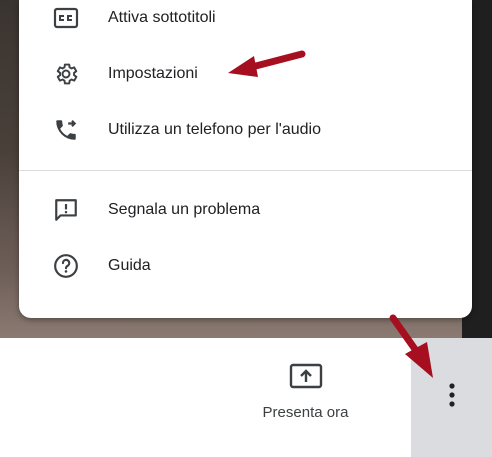 This screenshot has width=492, height=457. Describe the element at coordinates (66, 130) in the screenshot. I see `phone-forward-icon` at that location.